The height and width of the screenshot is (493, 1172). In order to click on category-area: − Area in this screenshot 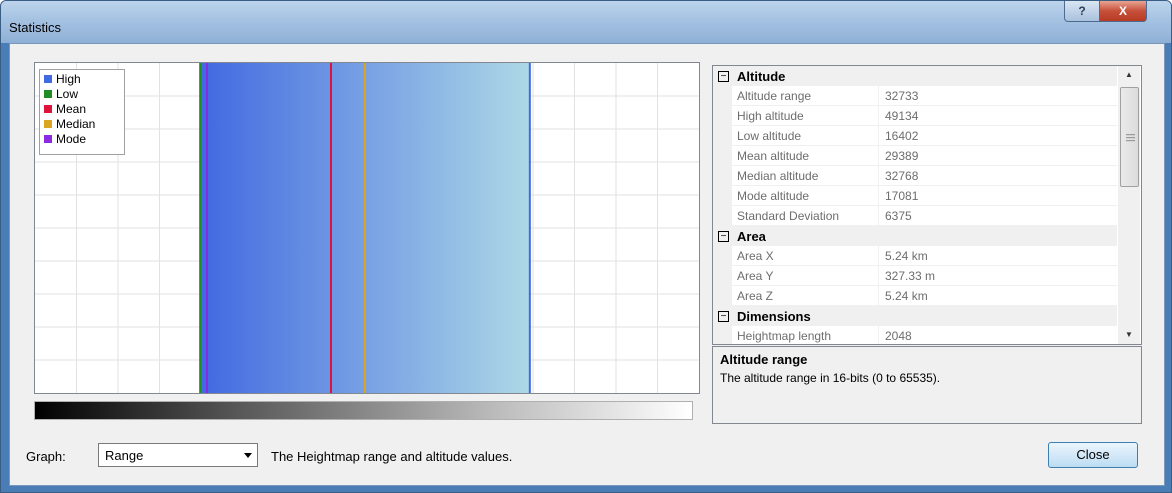, I will do `click(915, 236)`.